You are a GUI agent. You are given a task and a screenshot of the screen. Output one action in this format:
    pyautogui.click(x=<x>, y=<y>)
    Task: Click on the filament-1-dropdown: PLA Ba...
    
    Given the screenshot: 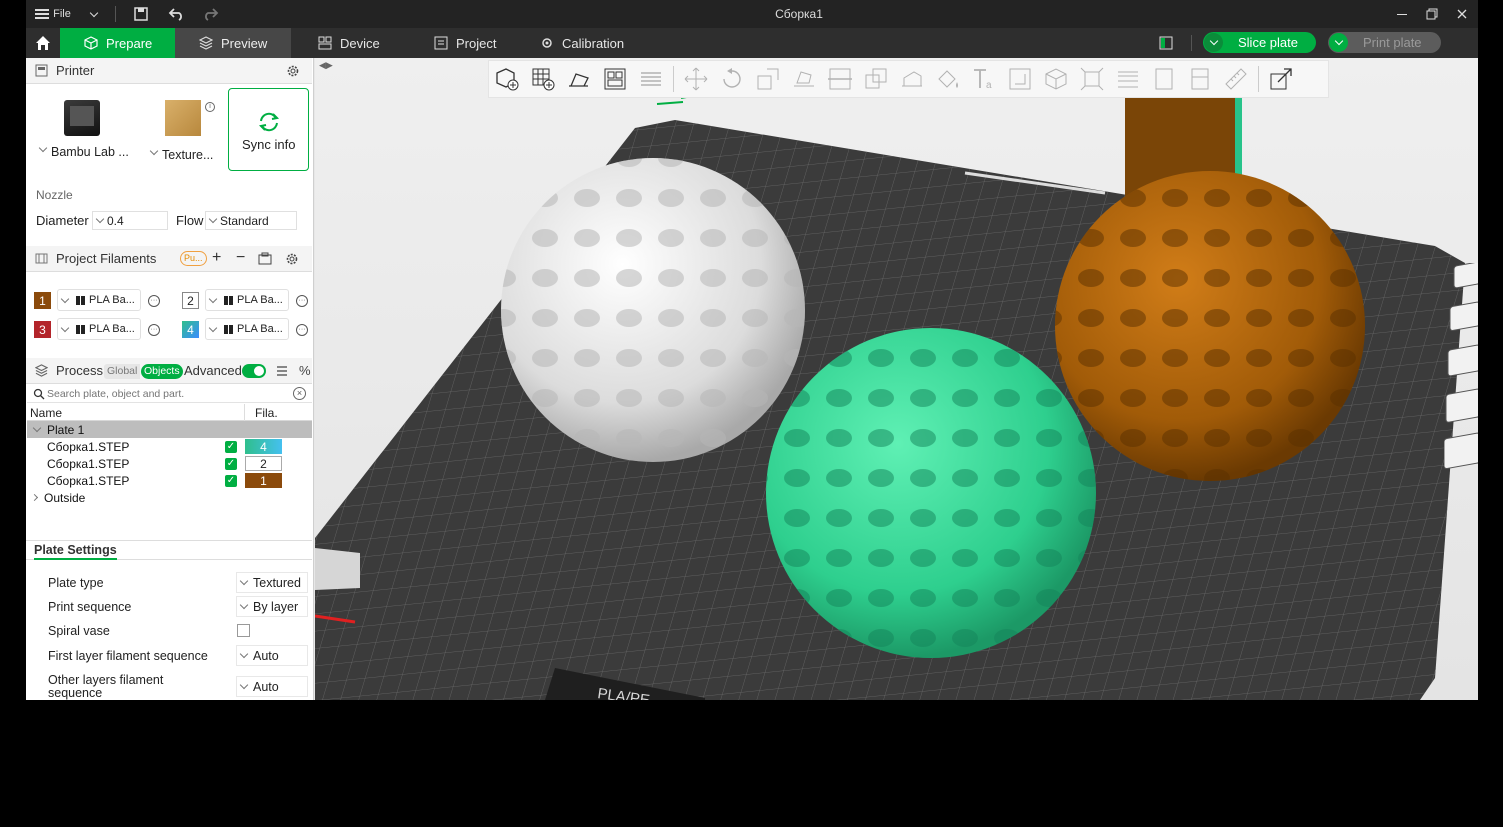 What is the action you would take?
    pyautogui.click(x=99, y=300)
    